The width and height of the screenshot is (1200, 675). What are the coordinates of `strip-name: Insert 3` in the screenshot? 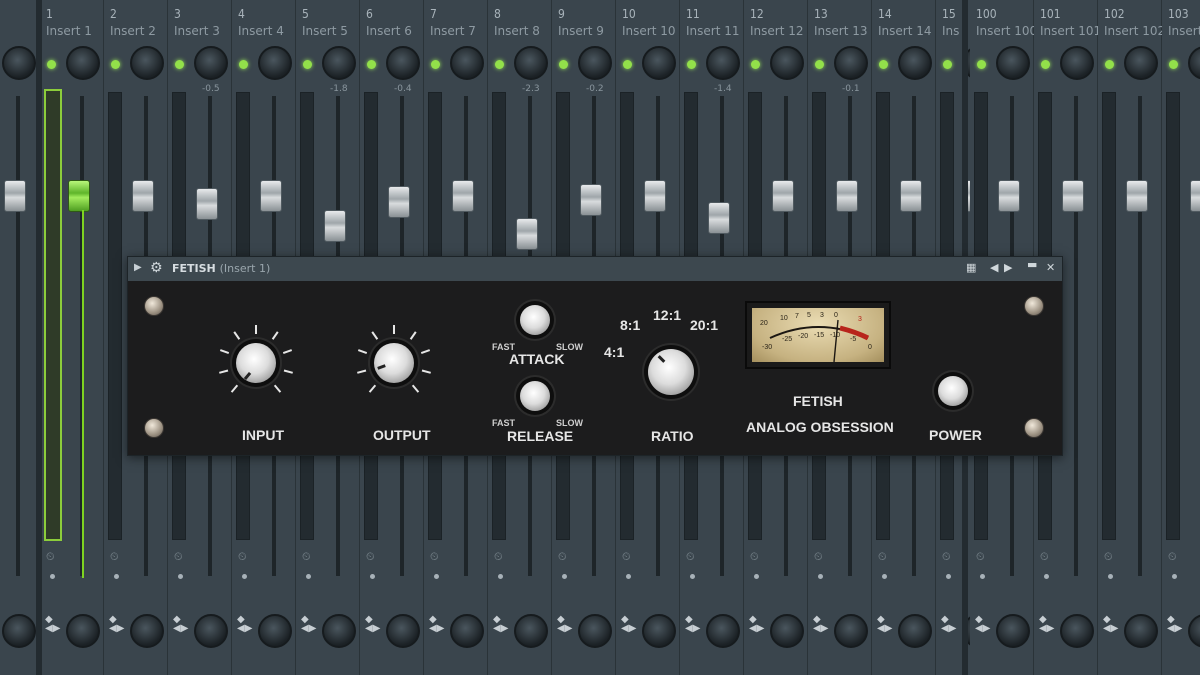 It's located at (204, 31).